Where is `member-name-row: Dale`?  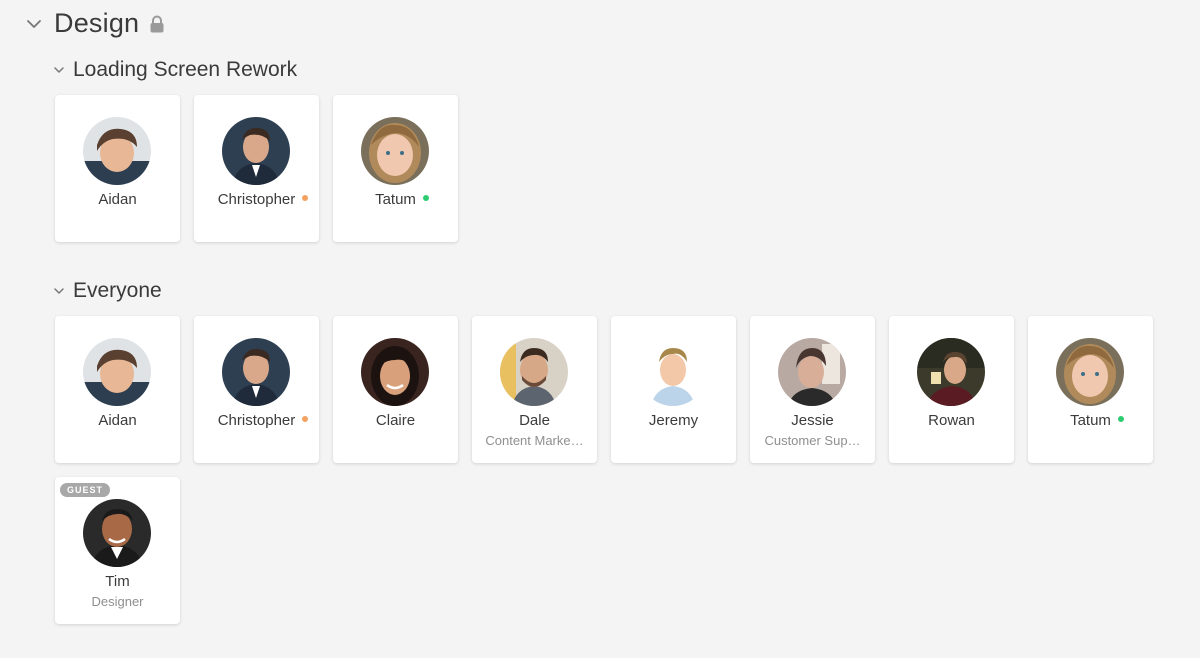 member-name-row: Dale is located at coordinates (534, 420).